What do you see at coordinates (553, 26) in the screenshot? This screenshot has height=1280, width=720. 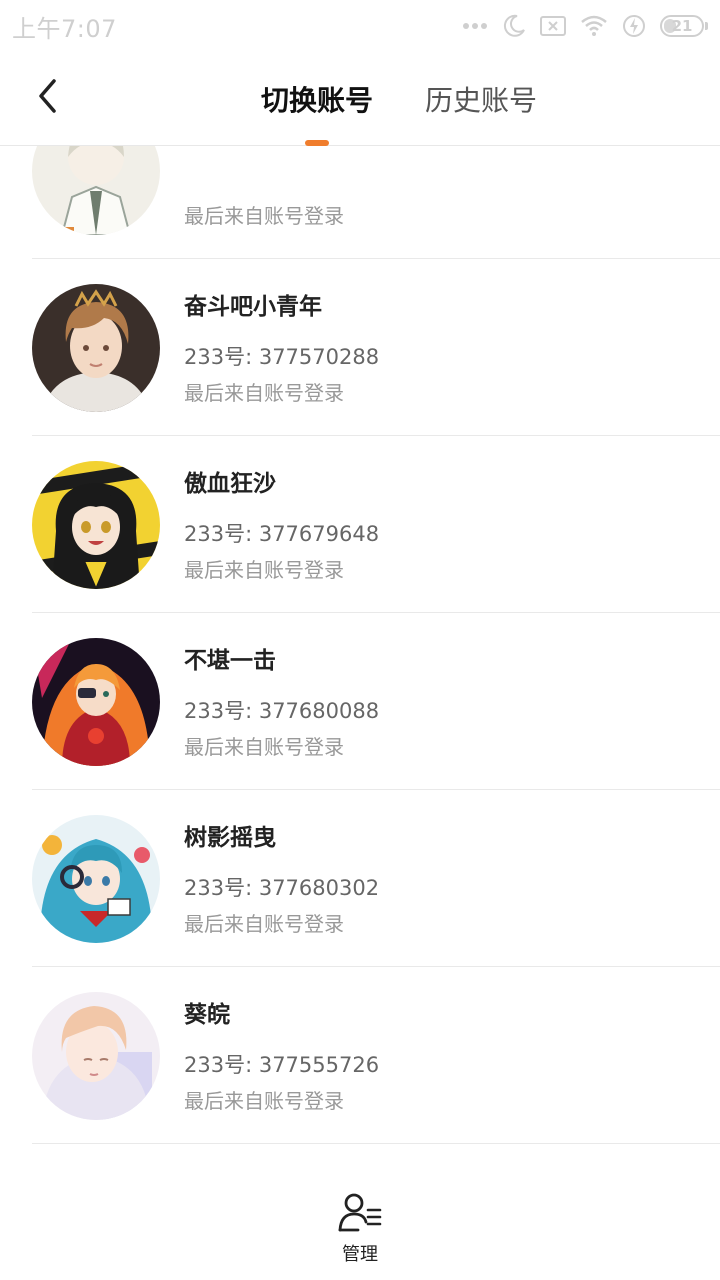 I see `sim-off-icon` at bounding box center [553, 26].